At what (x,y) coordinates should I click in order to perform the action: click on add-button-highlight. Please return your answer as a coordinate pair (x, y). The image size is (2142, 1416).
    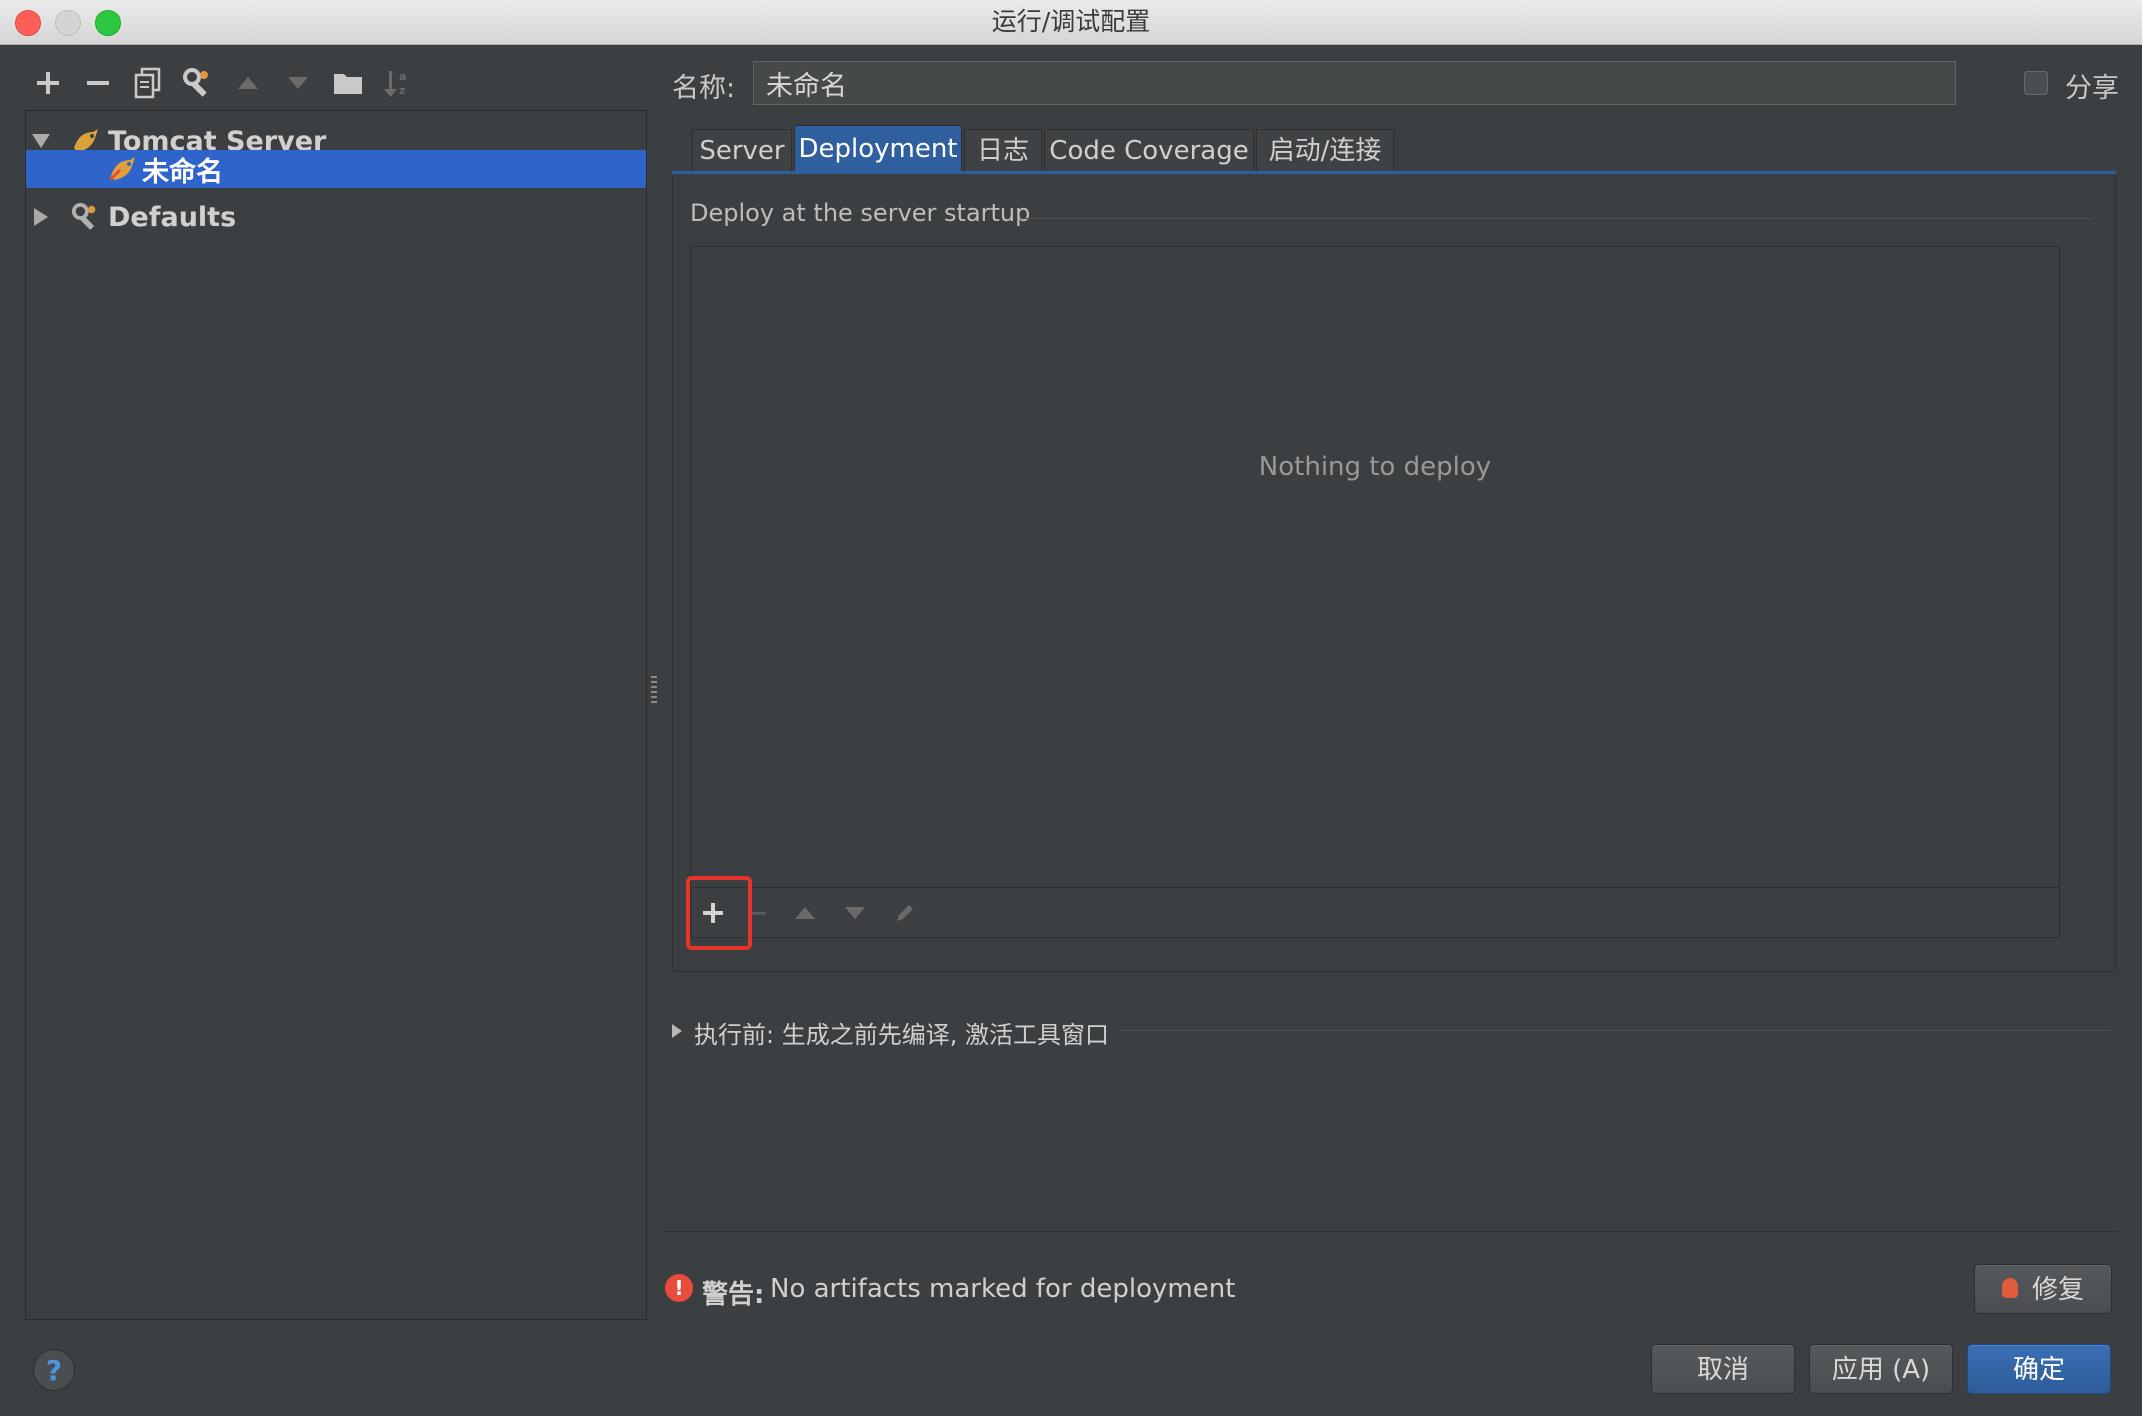
    Looking at the image, I should click on (719, 913).